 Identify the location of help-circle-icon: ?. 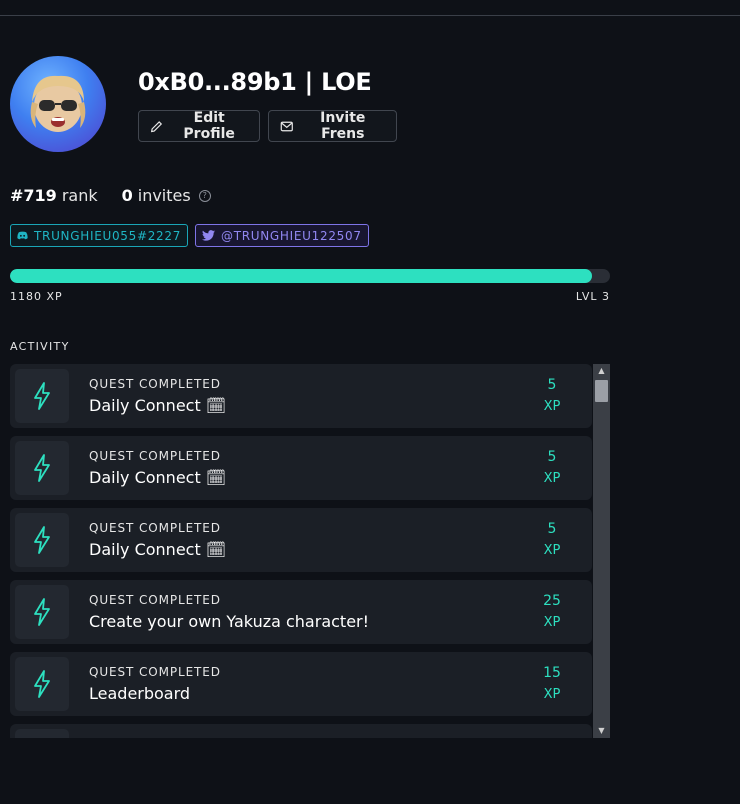
(204, 195).